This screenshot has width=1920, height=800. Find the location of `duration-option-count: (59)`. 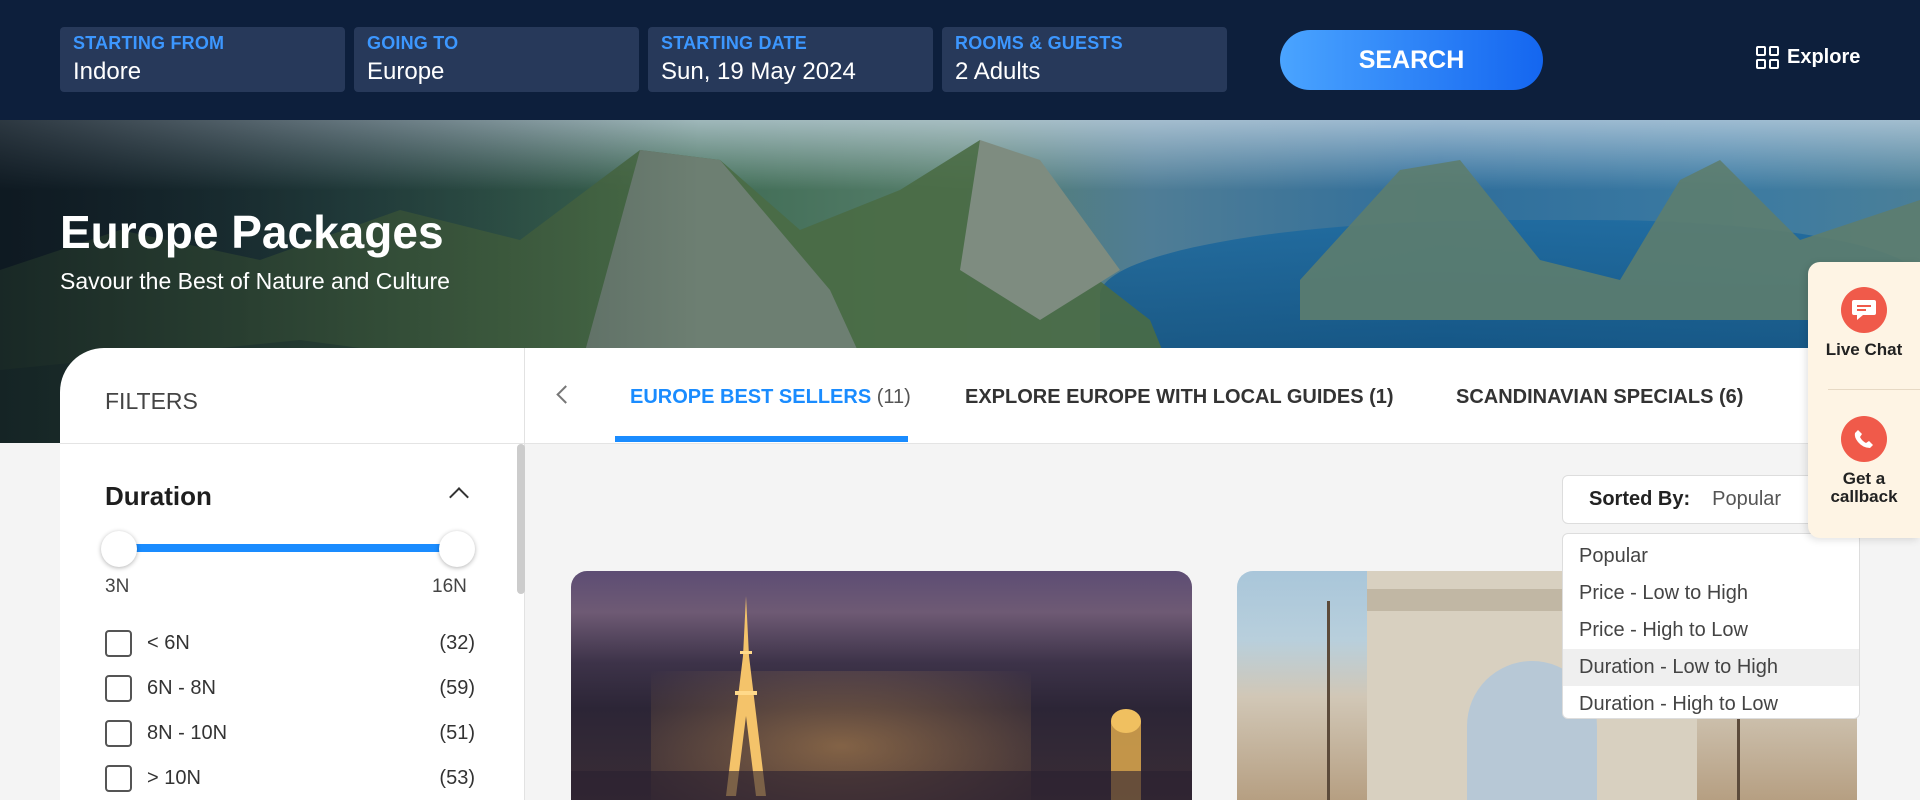

duration-option-count: (59) is located at coordinates (457, 687).